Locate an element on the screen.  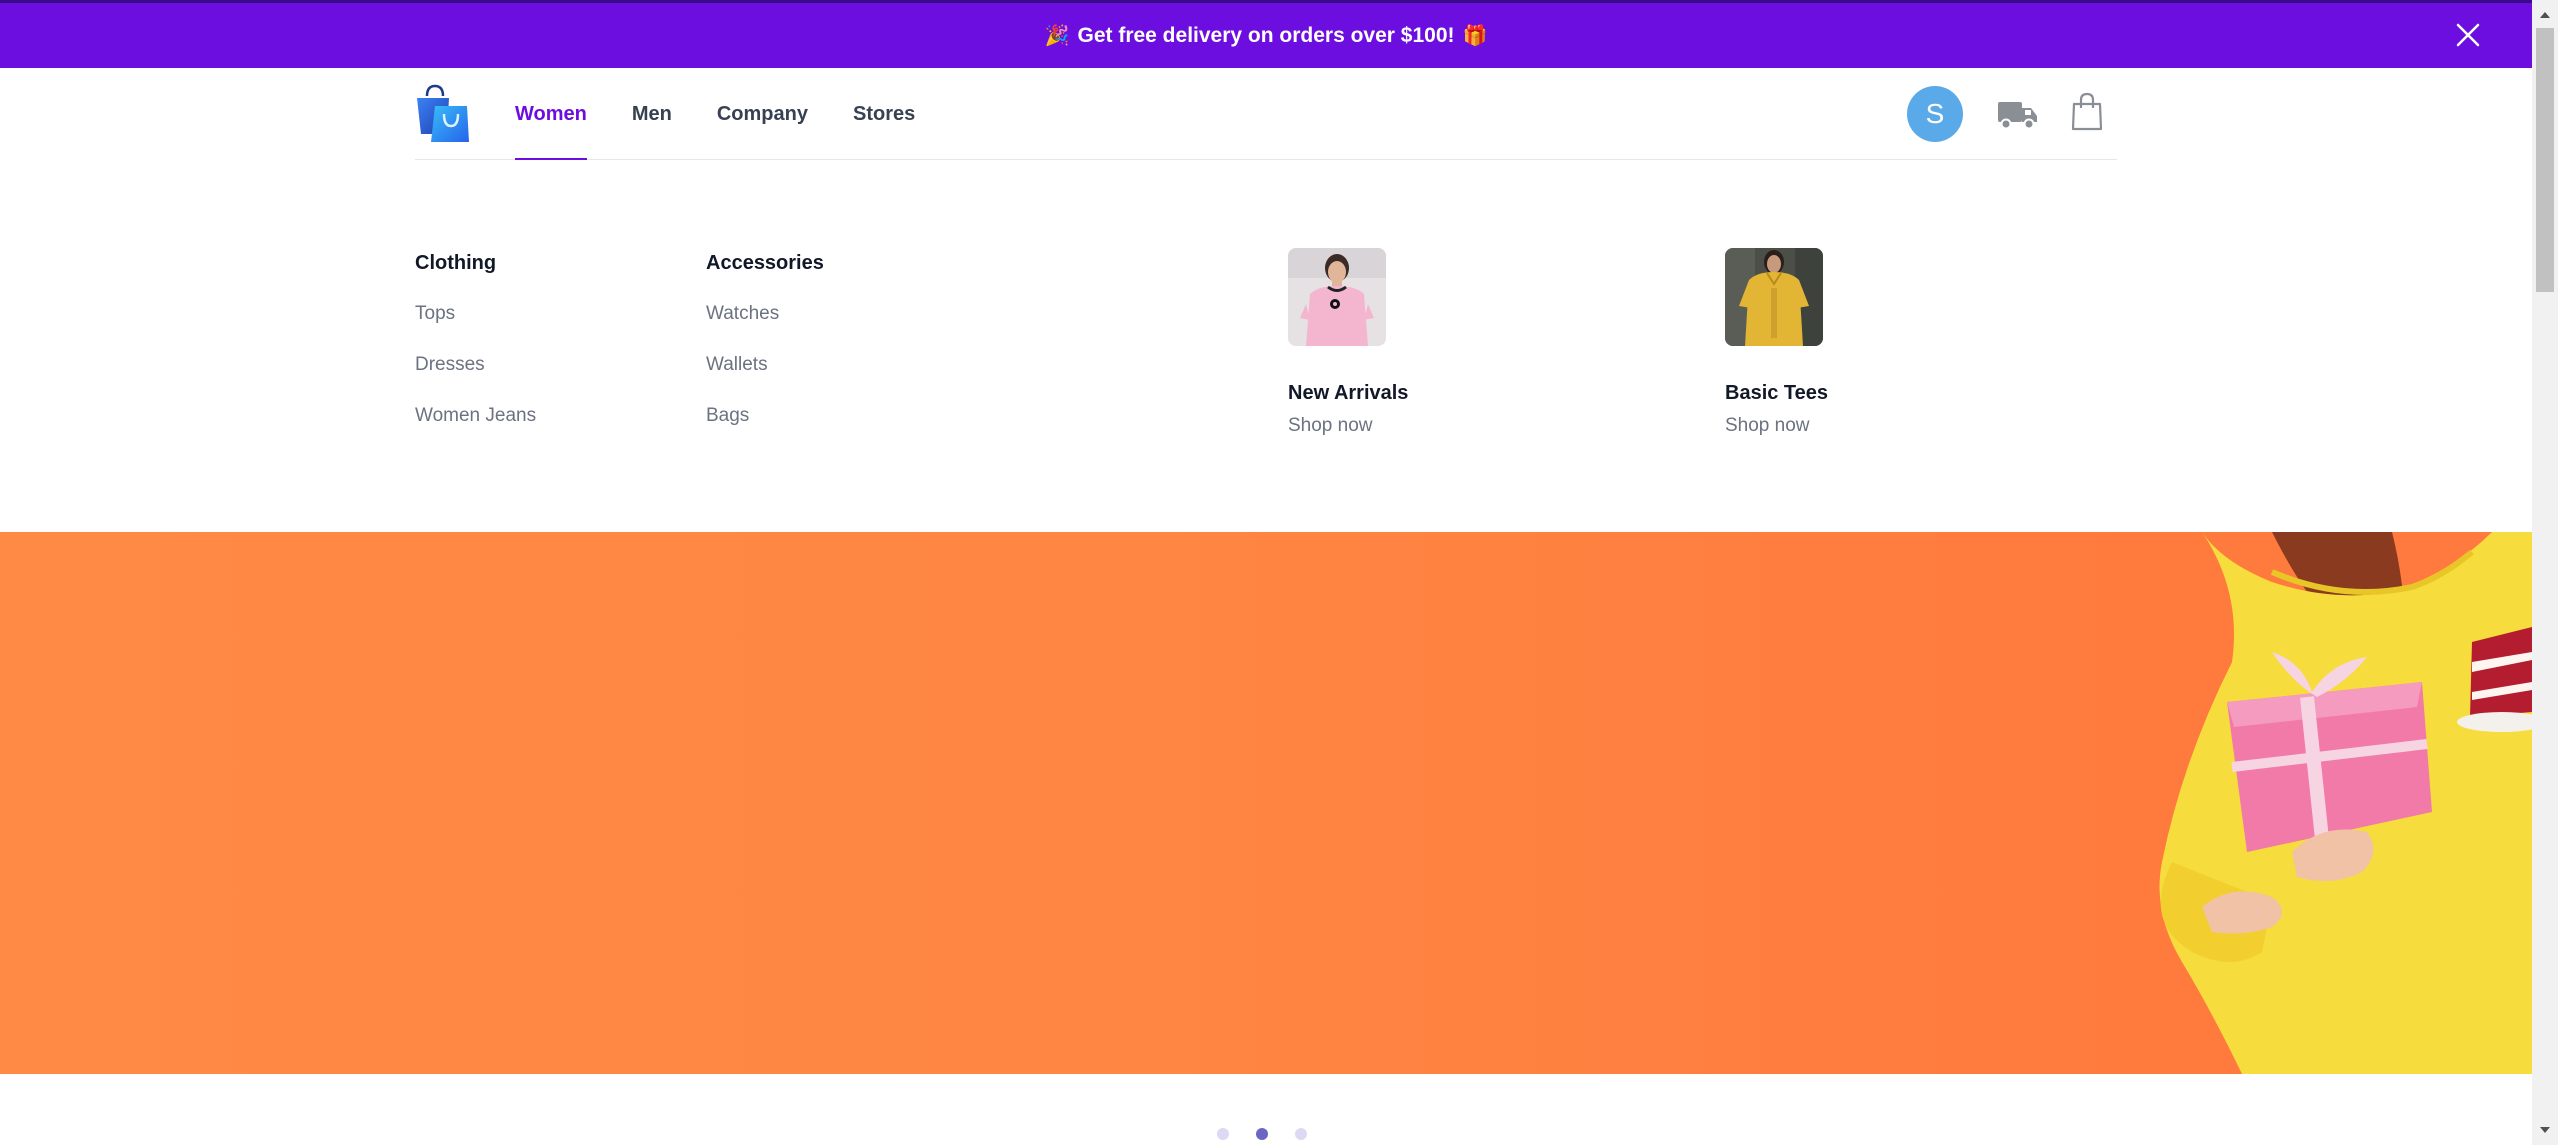
feature-basic-tees: Basic Tees Shop now is located at coordinates (1855, 342).